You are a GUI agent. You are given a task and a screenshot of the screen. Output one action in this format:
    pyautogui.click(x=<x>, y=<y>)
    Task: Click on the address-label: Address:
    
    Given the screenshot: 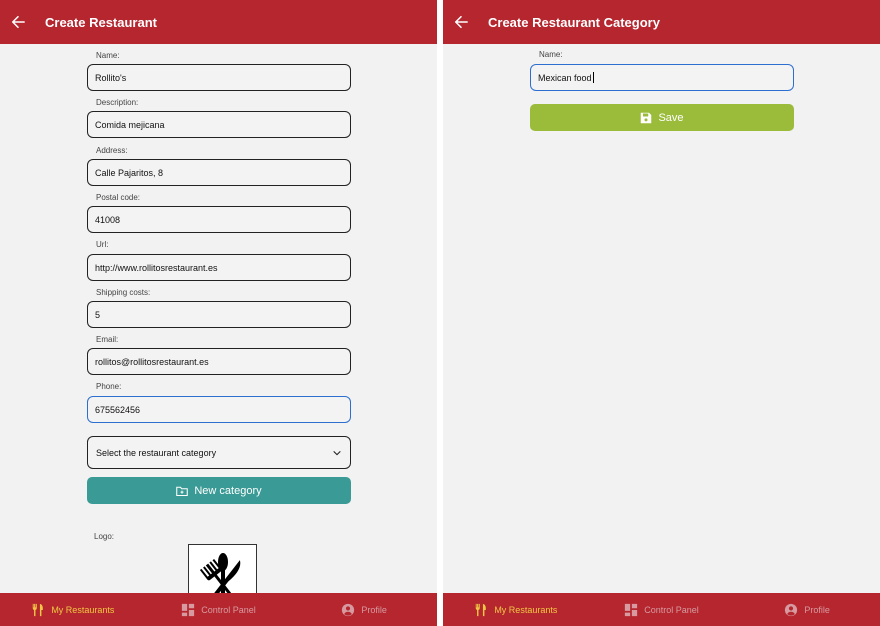 What is the action you would take?
    pyautogui.click(x=112, y=150)
    